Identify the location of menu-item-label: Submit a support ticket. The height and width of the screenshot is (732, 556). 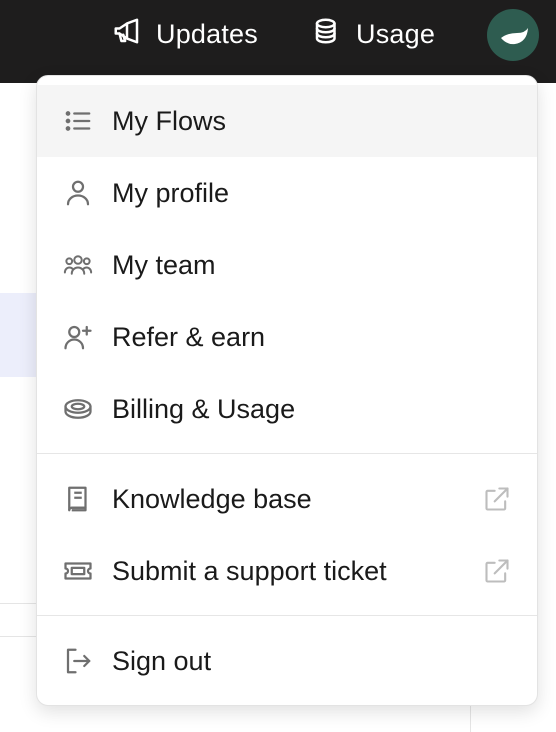
(249, 571).